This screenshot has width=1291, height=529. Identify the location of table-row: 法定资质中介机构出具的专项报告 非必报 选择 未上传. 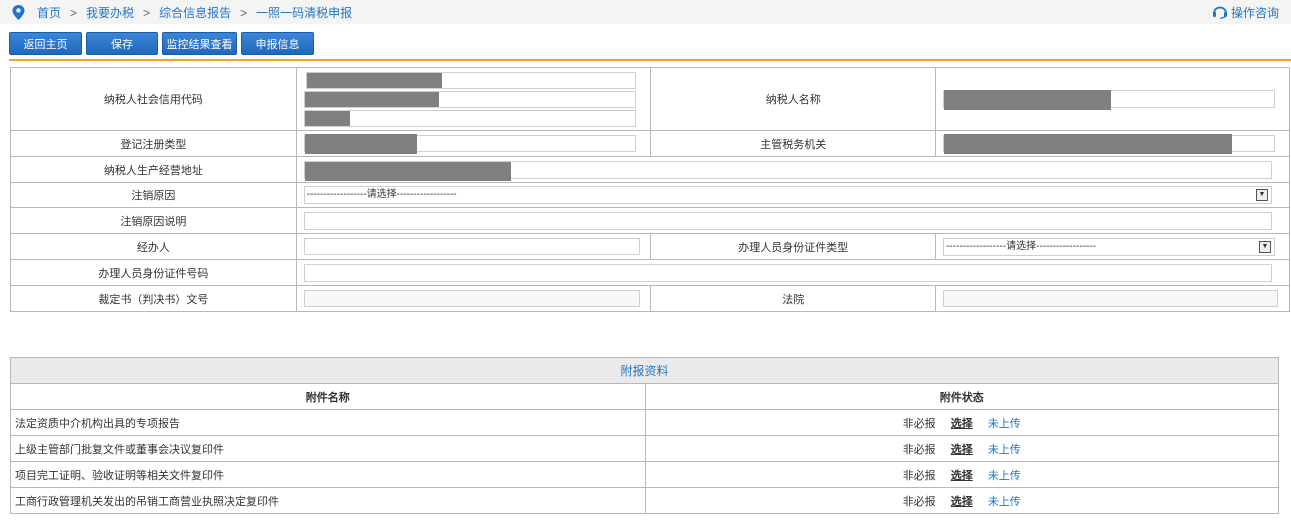
(644, 422).